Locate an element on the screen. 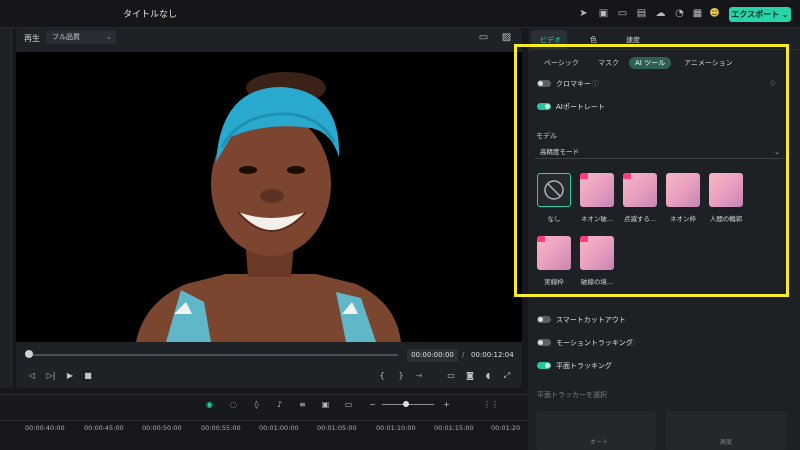 This screenshot has width=800, height=450. layout-grid-icon: ⋮⋮ is located at coordinates (491, 404).